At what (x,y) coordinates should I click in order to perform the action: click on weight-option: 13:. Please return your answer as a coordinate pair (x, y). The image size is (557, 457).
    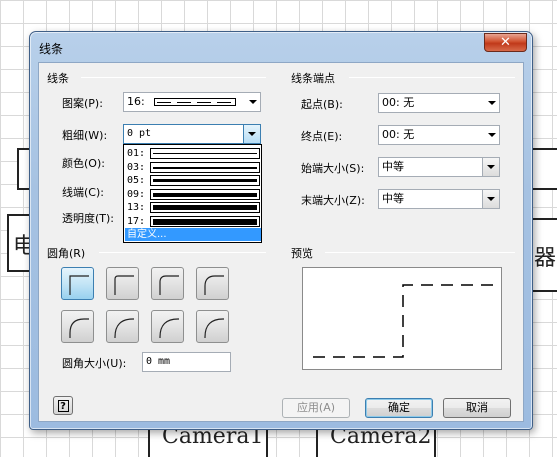
    Looking at the image, I should click on (193, 207).